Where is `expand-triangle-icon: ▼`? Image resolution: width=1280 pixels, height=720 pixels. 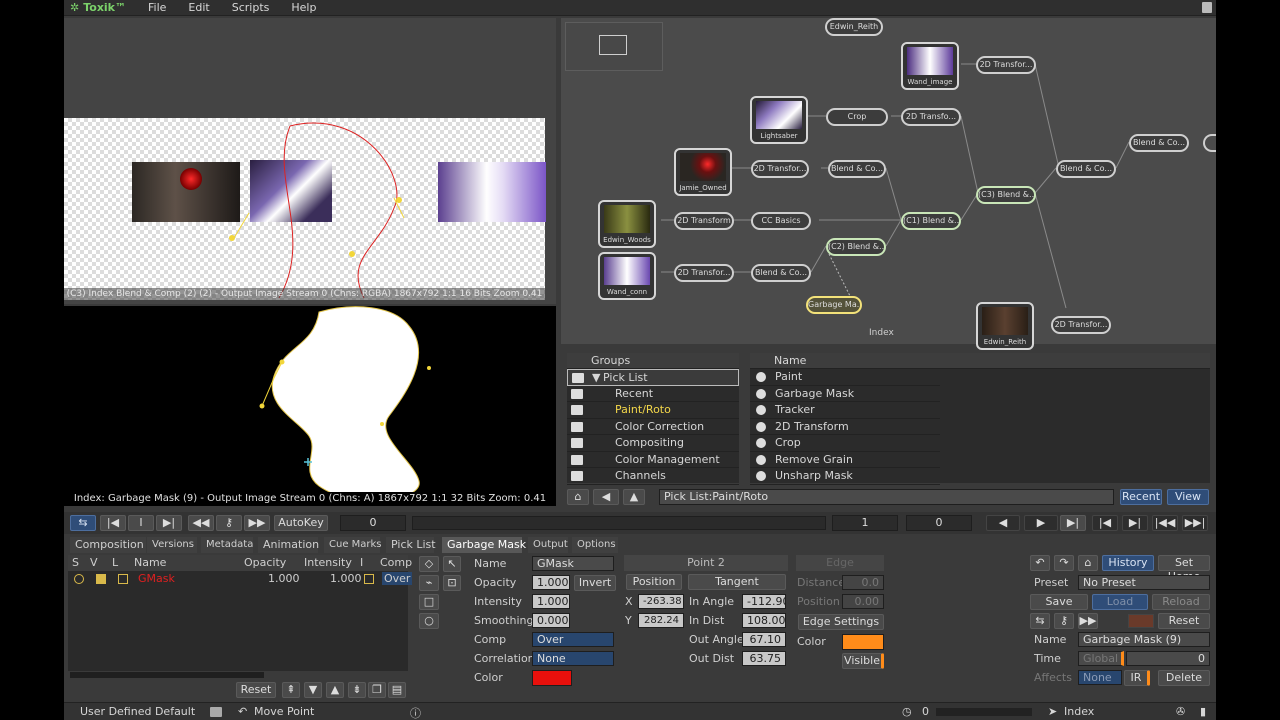
expand-triangle-icon: ▼ is located at coordinates (596, 378).